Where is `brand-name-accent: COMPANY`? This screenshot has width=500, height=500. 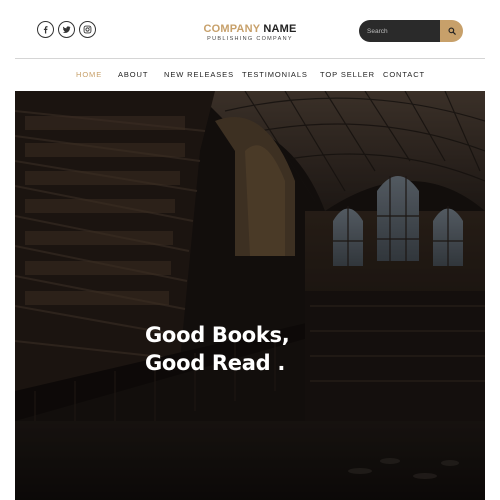 brand-name-accent: COMPANY is located at coordinates (232, 29).